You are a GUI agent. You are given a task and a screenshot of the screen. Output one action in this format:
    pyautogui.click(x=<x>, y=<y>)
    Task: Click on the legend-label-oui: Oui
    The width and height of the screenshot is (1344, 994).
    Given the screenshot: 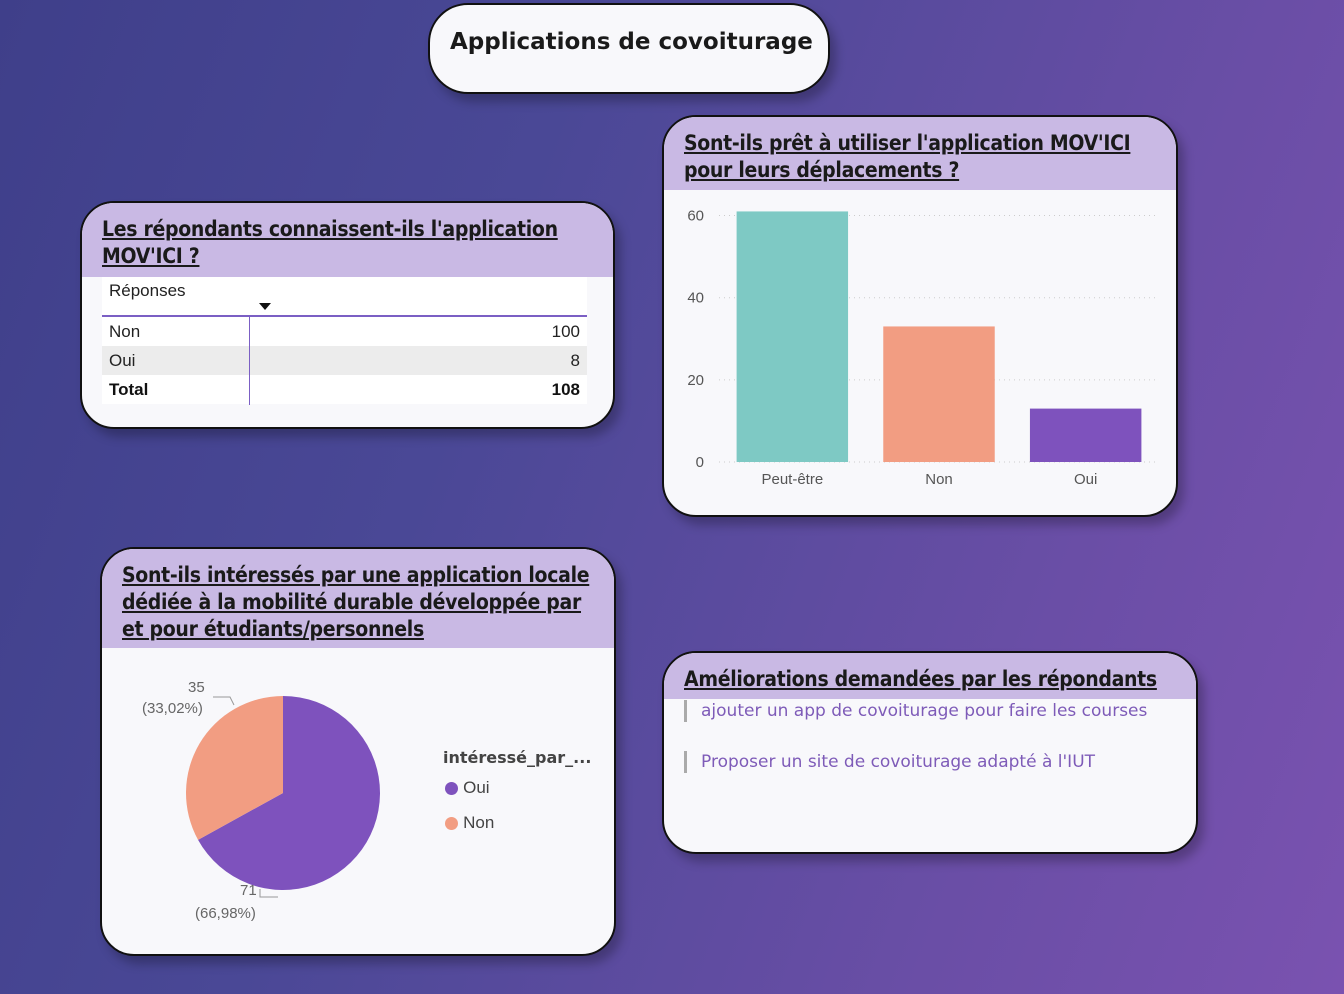 What is the action you would take?
    pyautogui.click(x=476, y=787)
    